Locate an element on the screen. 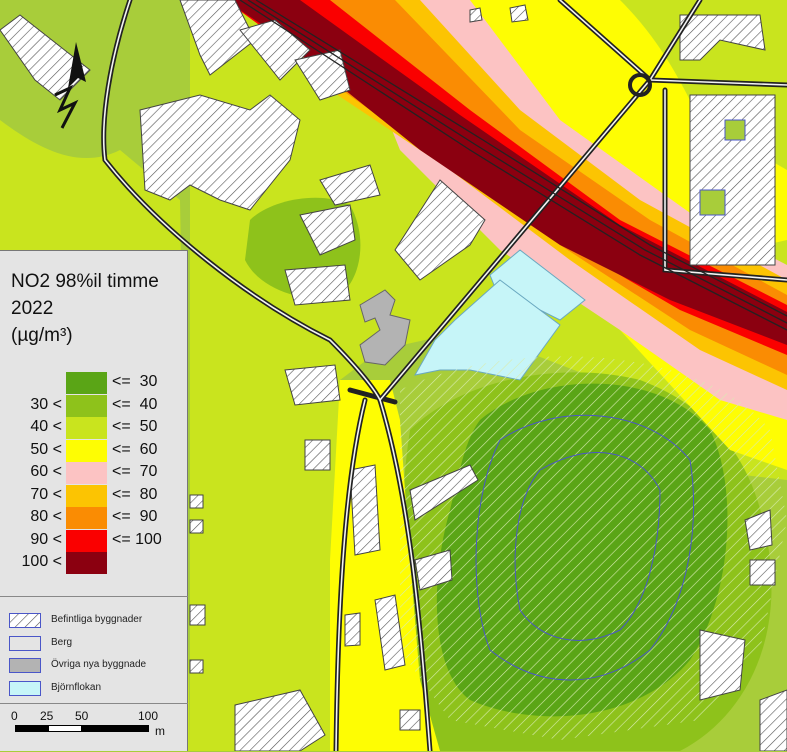 This screenshot has height=752, width=787. legend-lower-bound: 30 < is located at coordinates (46, 404).